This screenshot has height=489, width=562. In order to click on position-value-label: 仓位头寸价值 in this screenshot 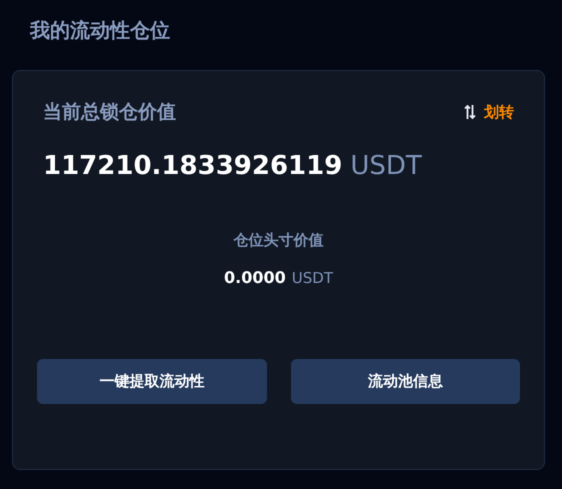, I will do `click(278, 240)`.